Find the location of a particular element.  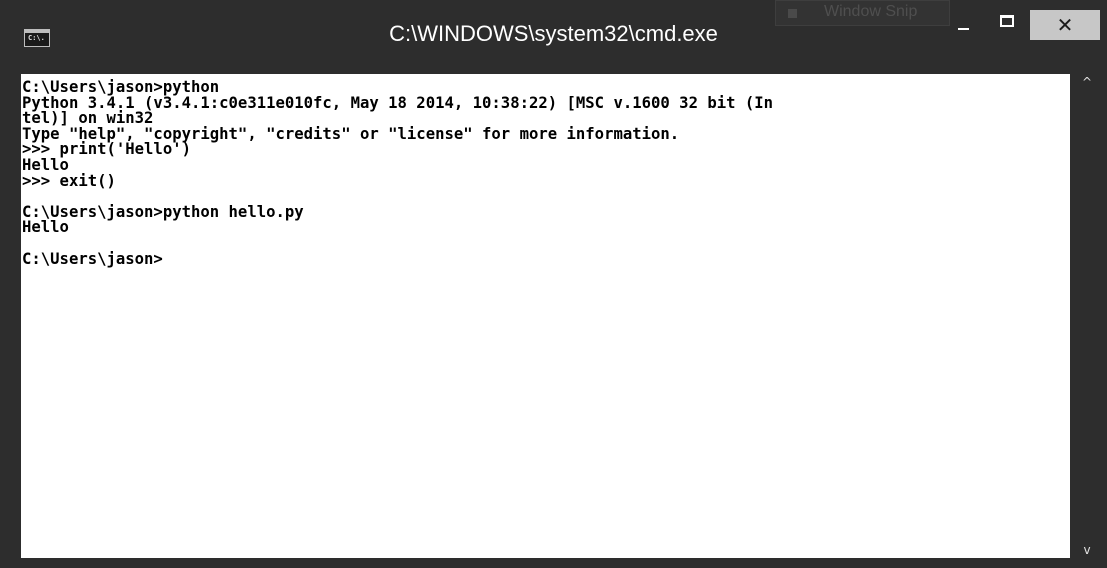

console-line: >>> print('Hello') is located at coordinates (106, 149).